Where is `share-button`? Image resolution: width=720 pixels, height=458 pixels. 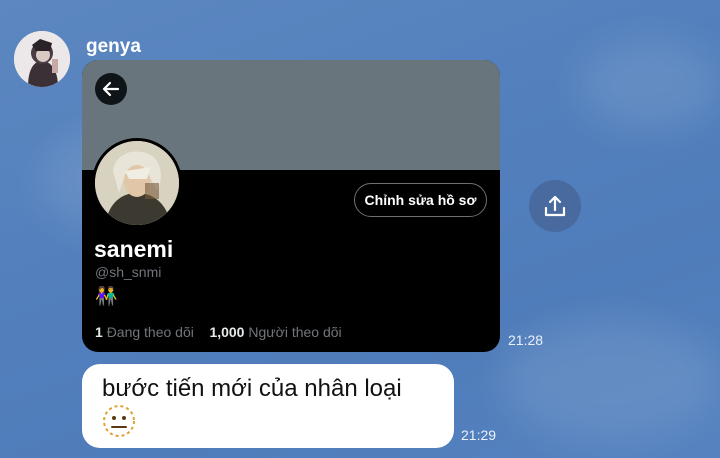
share-button is located at coordinates (555, 206).